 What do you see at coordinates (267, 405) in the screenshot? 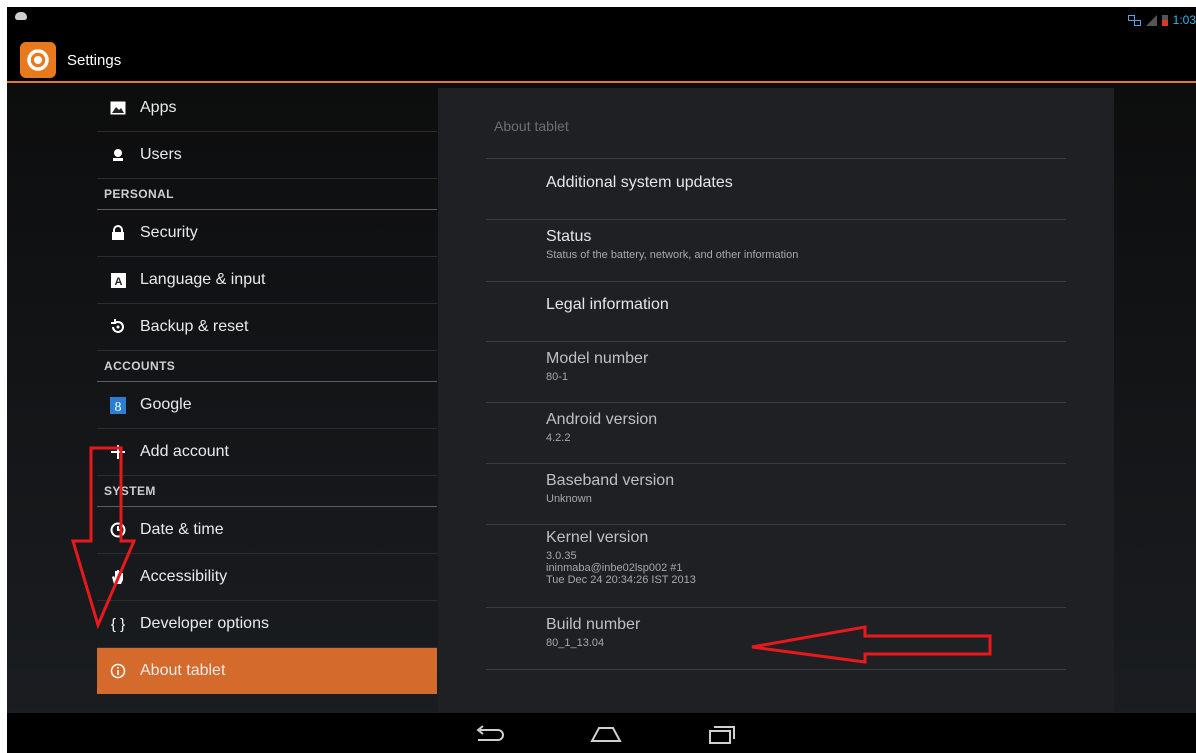
I see `sidebar-item-google: 8 Google` at bounding box center [267, 405].